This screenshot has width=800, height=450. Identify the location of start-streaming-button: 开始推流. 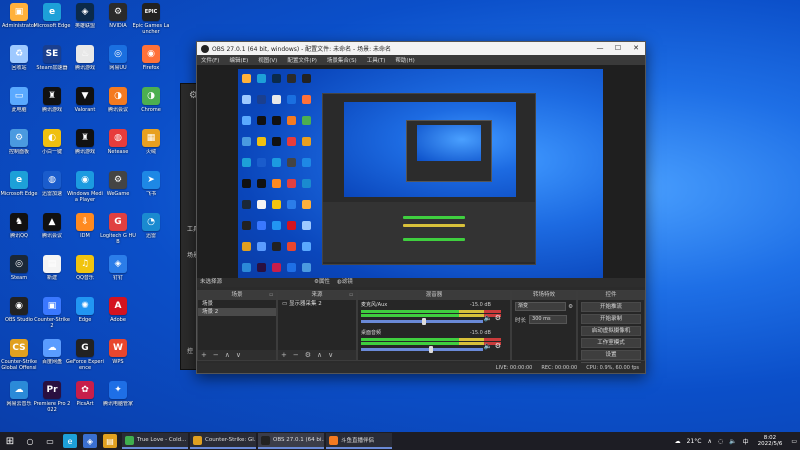
(611, 307).